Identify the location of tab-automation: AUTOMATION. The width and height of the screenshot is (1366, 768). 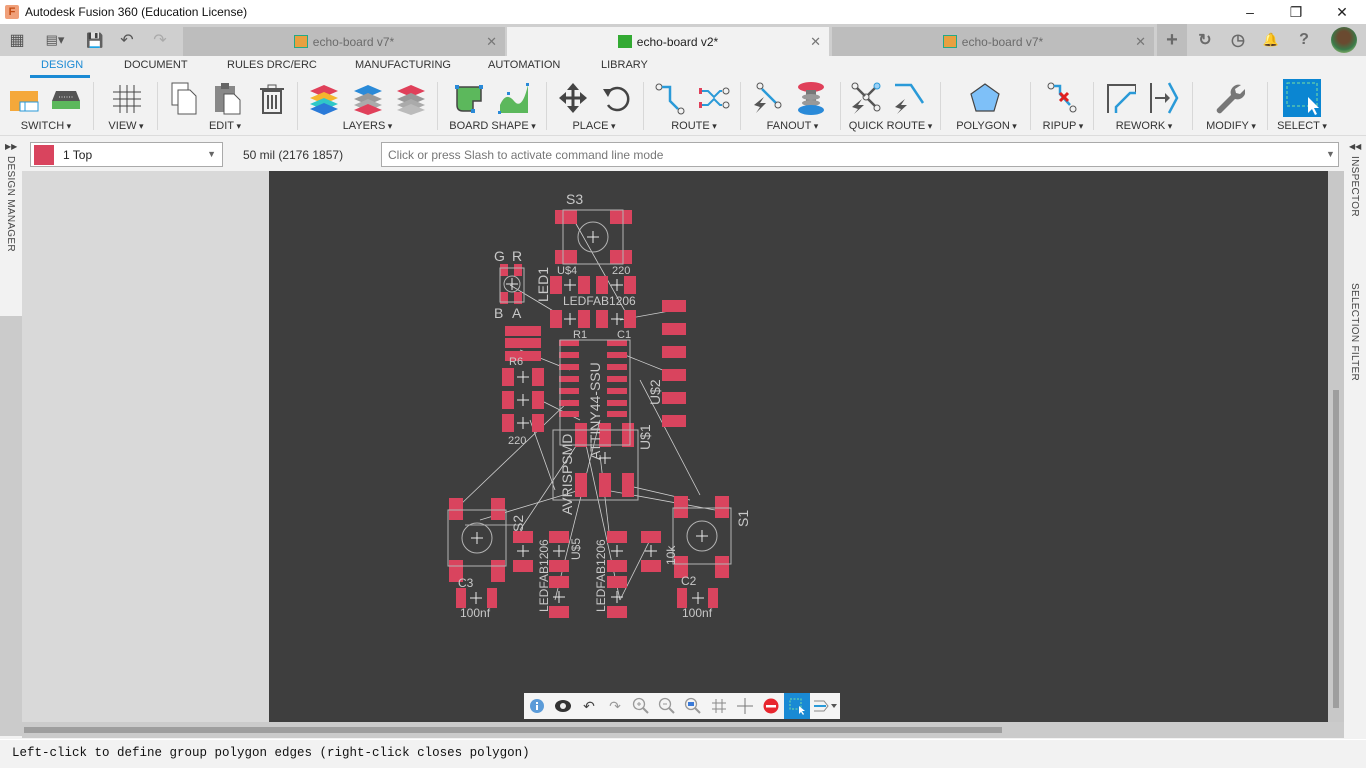
(524, 65).